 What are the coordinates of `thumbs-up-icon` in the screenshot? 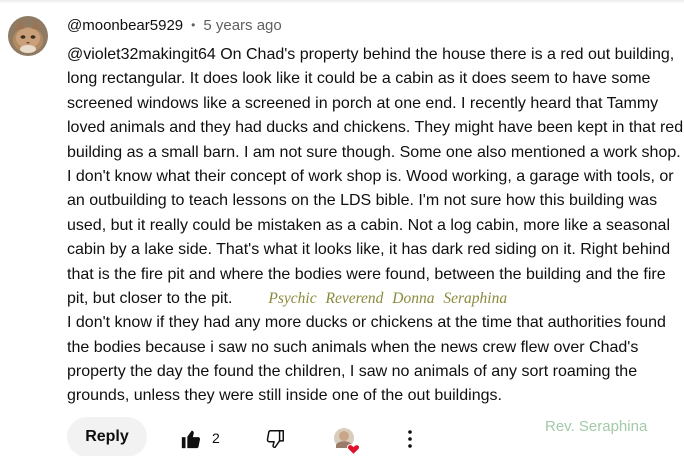 It's located at (191, 439).